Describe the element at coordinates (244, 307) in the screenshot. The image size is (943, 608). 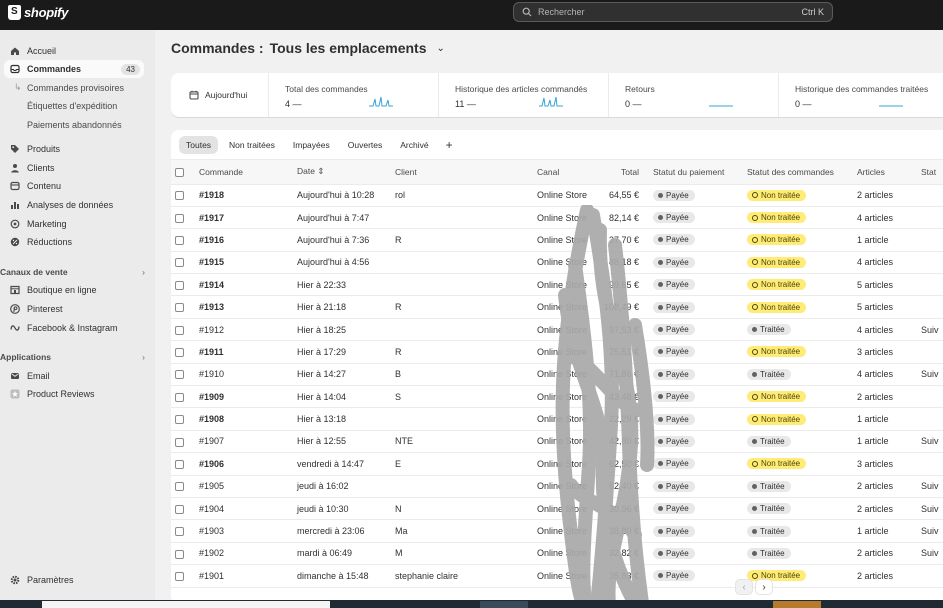
I see `order-number: #1913` at that location.